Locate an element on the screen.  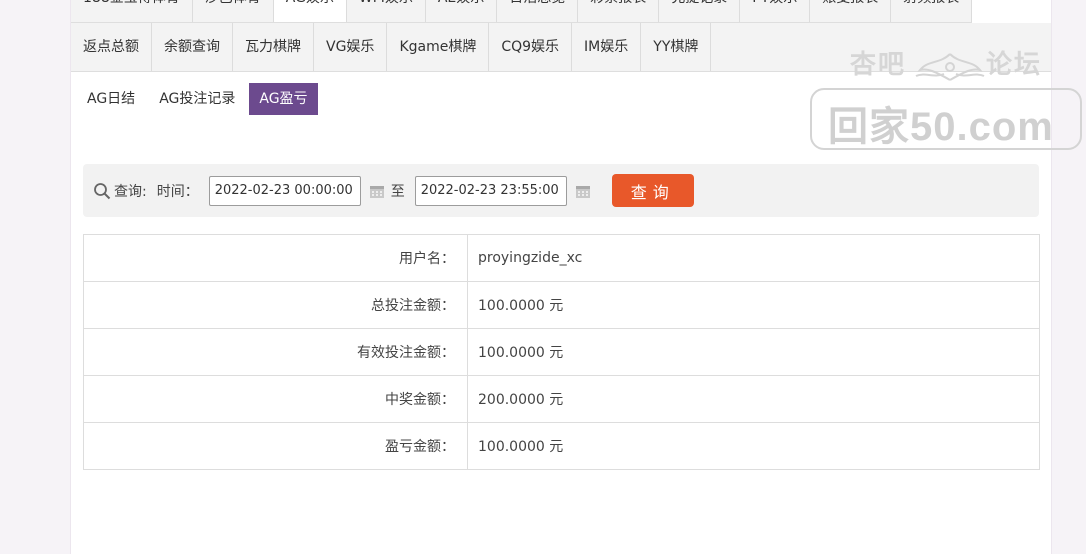
tab-ae: AE娱乐 is located at coordinates (462, 11).